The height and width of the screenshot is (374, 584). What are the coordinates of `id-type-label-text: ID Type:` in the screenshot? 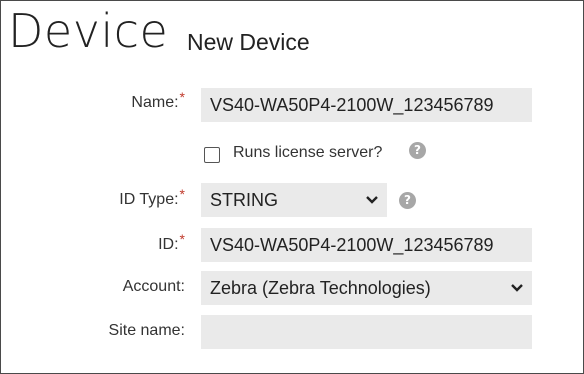 It's located at (149, 199).